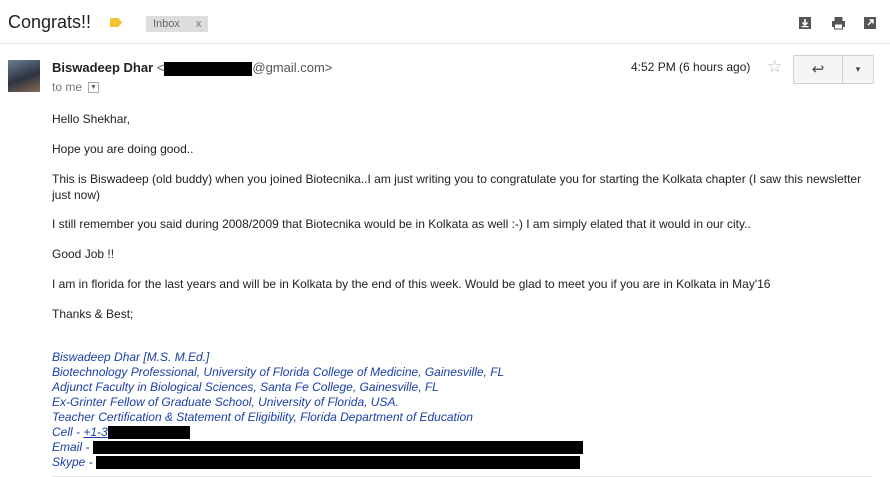 The height and width of the screenshot is (477, 890). I want to click on reply-icon: ↩, so click(818, 69).